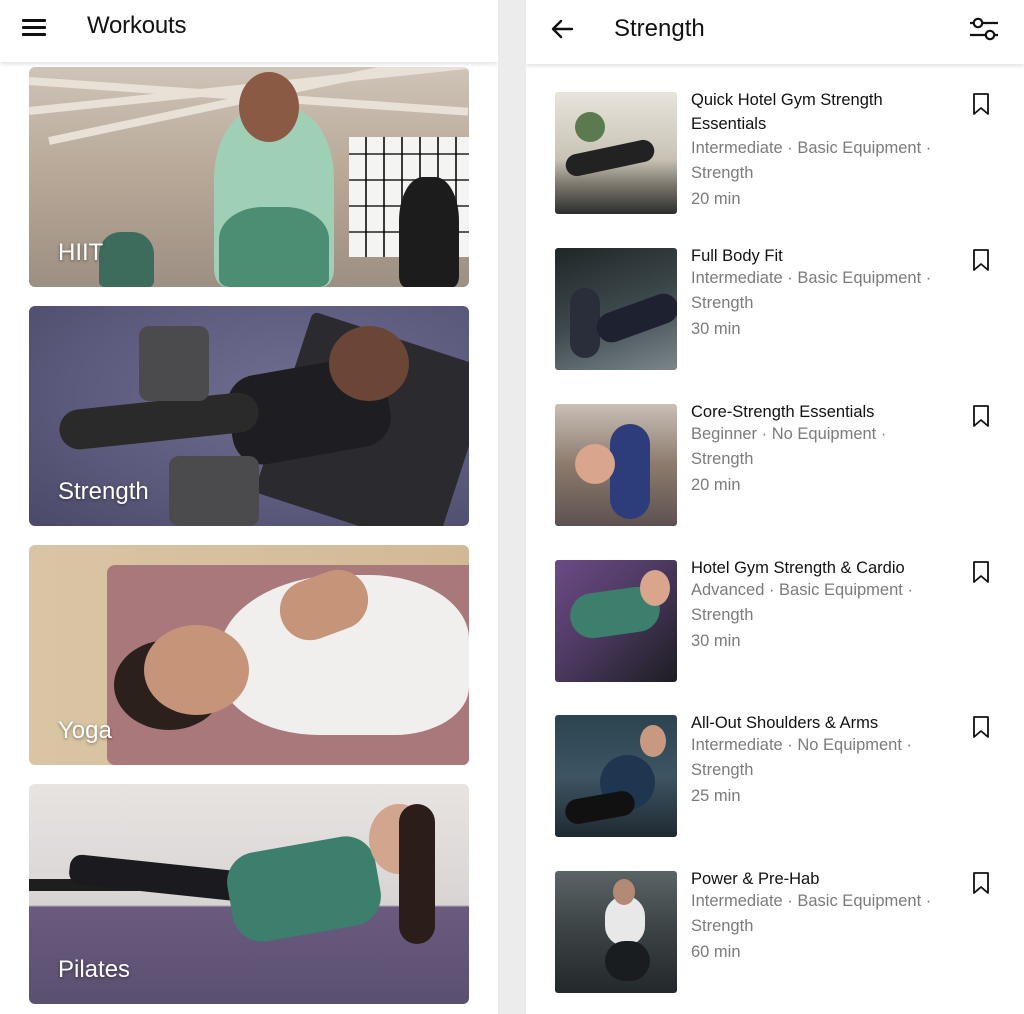 The image size is (1024, 1014). I want to click on workout-meta: Advanced · Basic Equipment · Strength, so click(802, 602).